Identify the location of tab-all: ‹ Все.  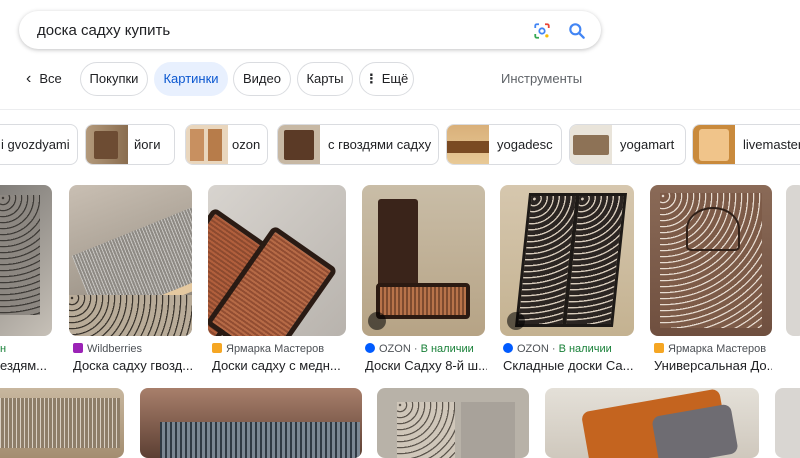
(44, 79).